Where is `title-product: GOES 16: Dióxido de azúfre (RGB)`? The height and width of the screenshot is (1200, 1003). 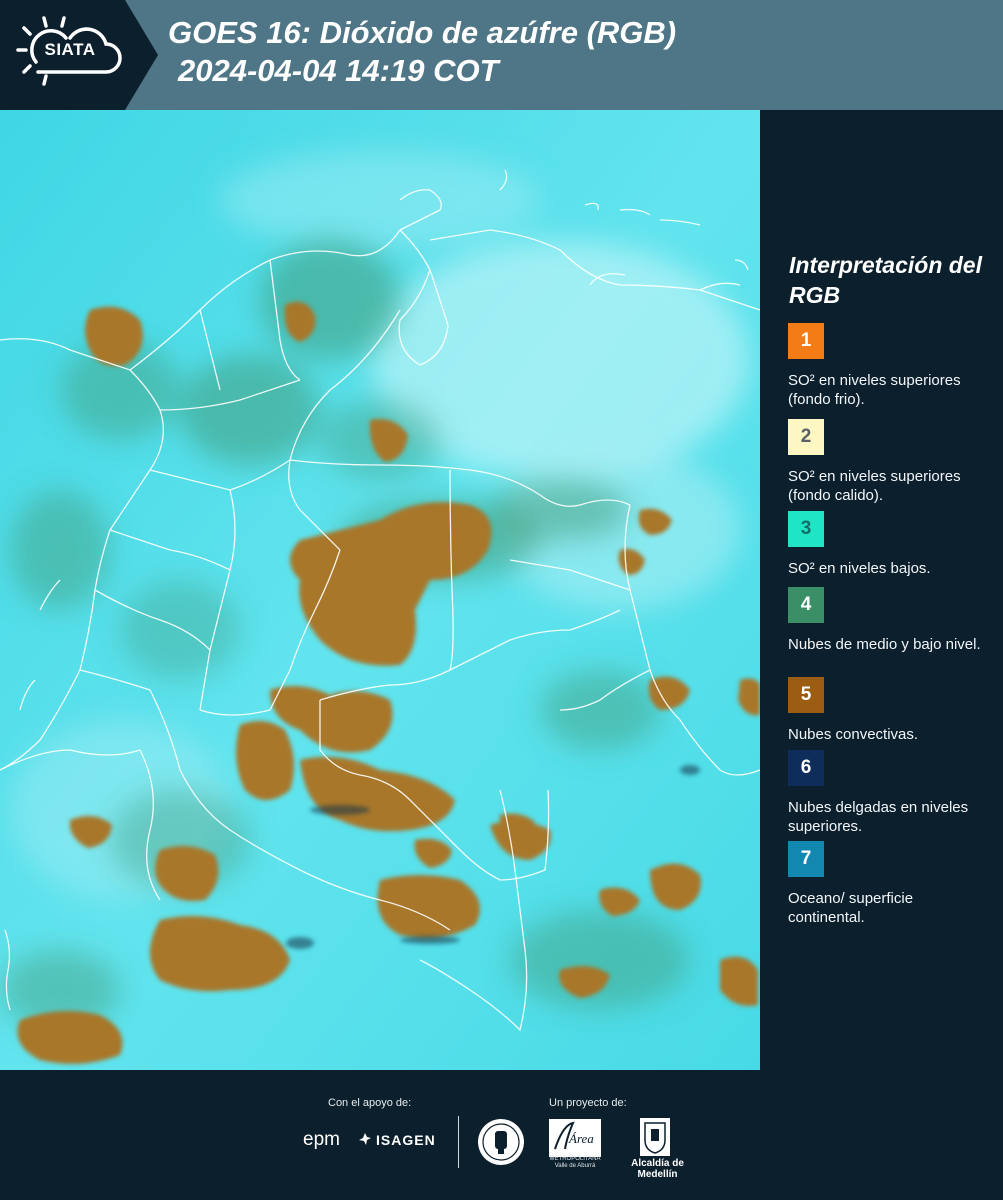
title-product: GOES 16: Dióxido de azúfre (RGB) is located at coordinates (422, 32).